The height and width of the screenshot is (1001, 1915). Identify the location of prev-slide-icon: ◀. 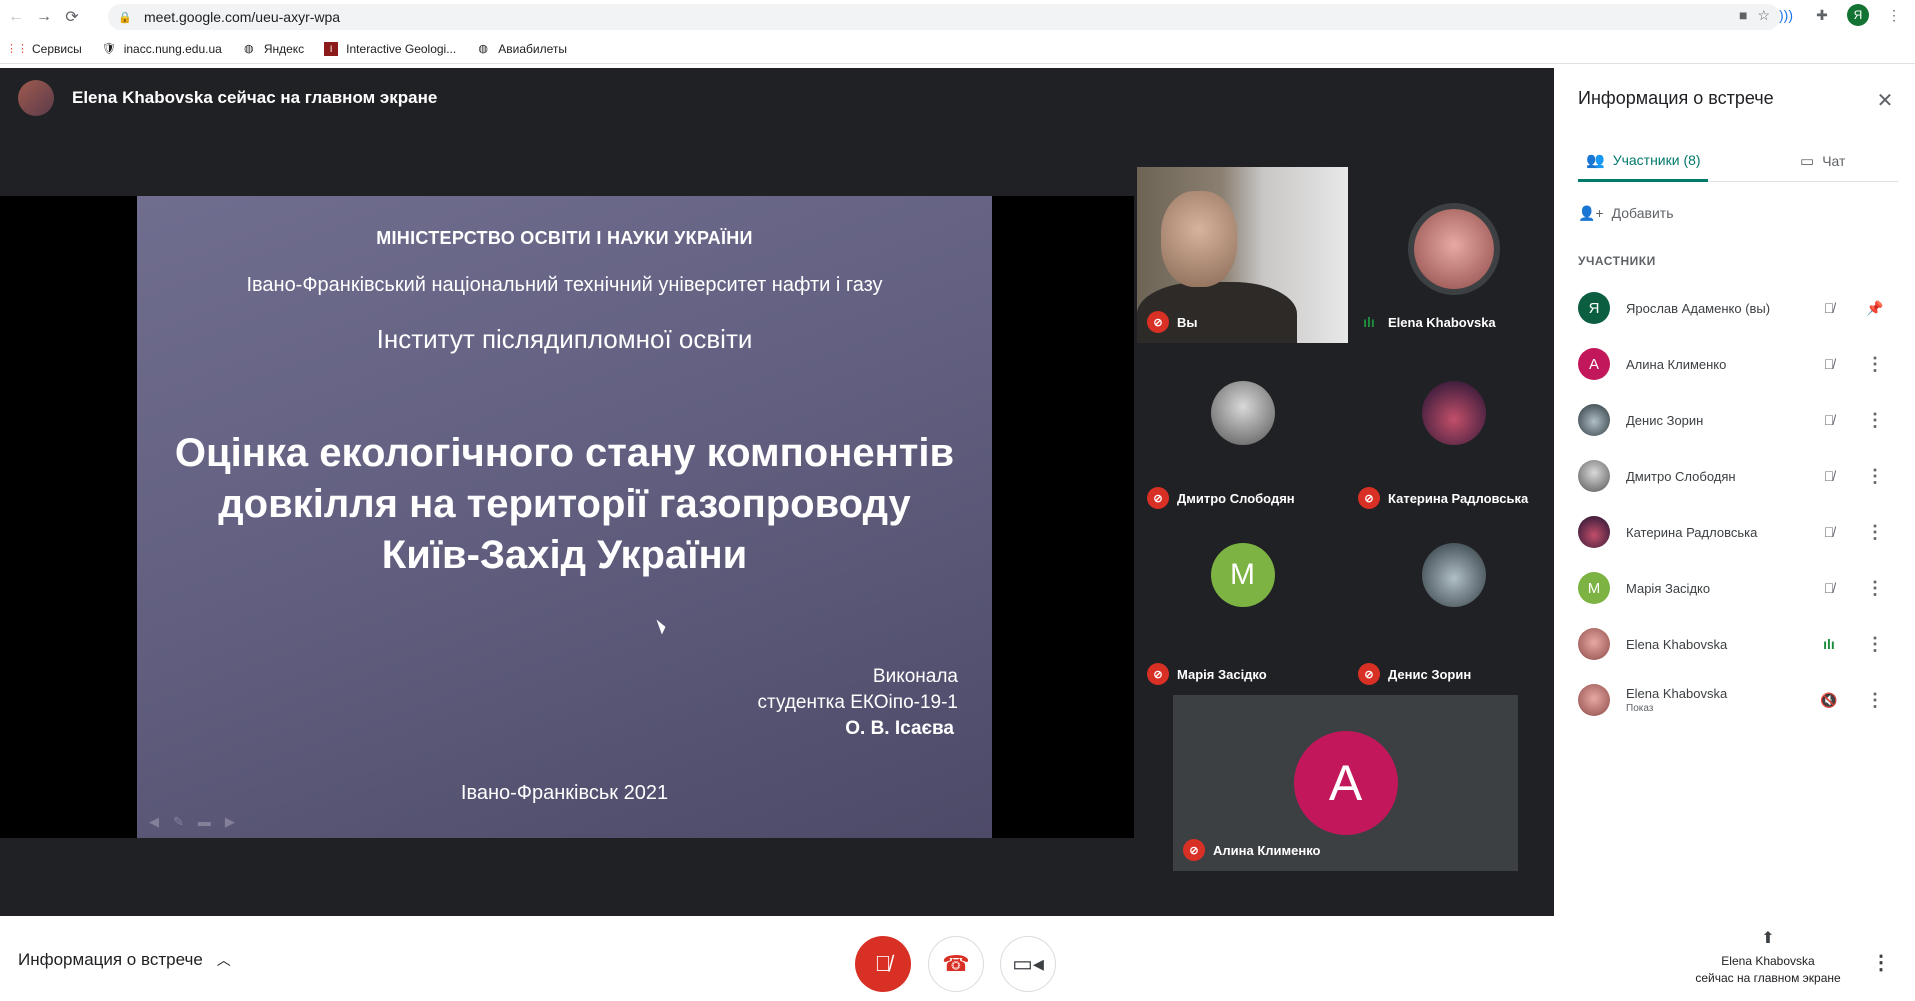
(154, 822).